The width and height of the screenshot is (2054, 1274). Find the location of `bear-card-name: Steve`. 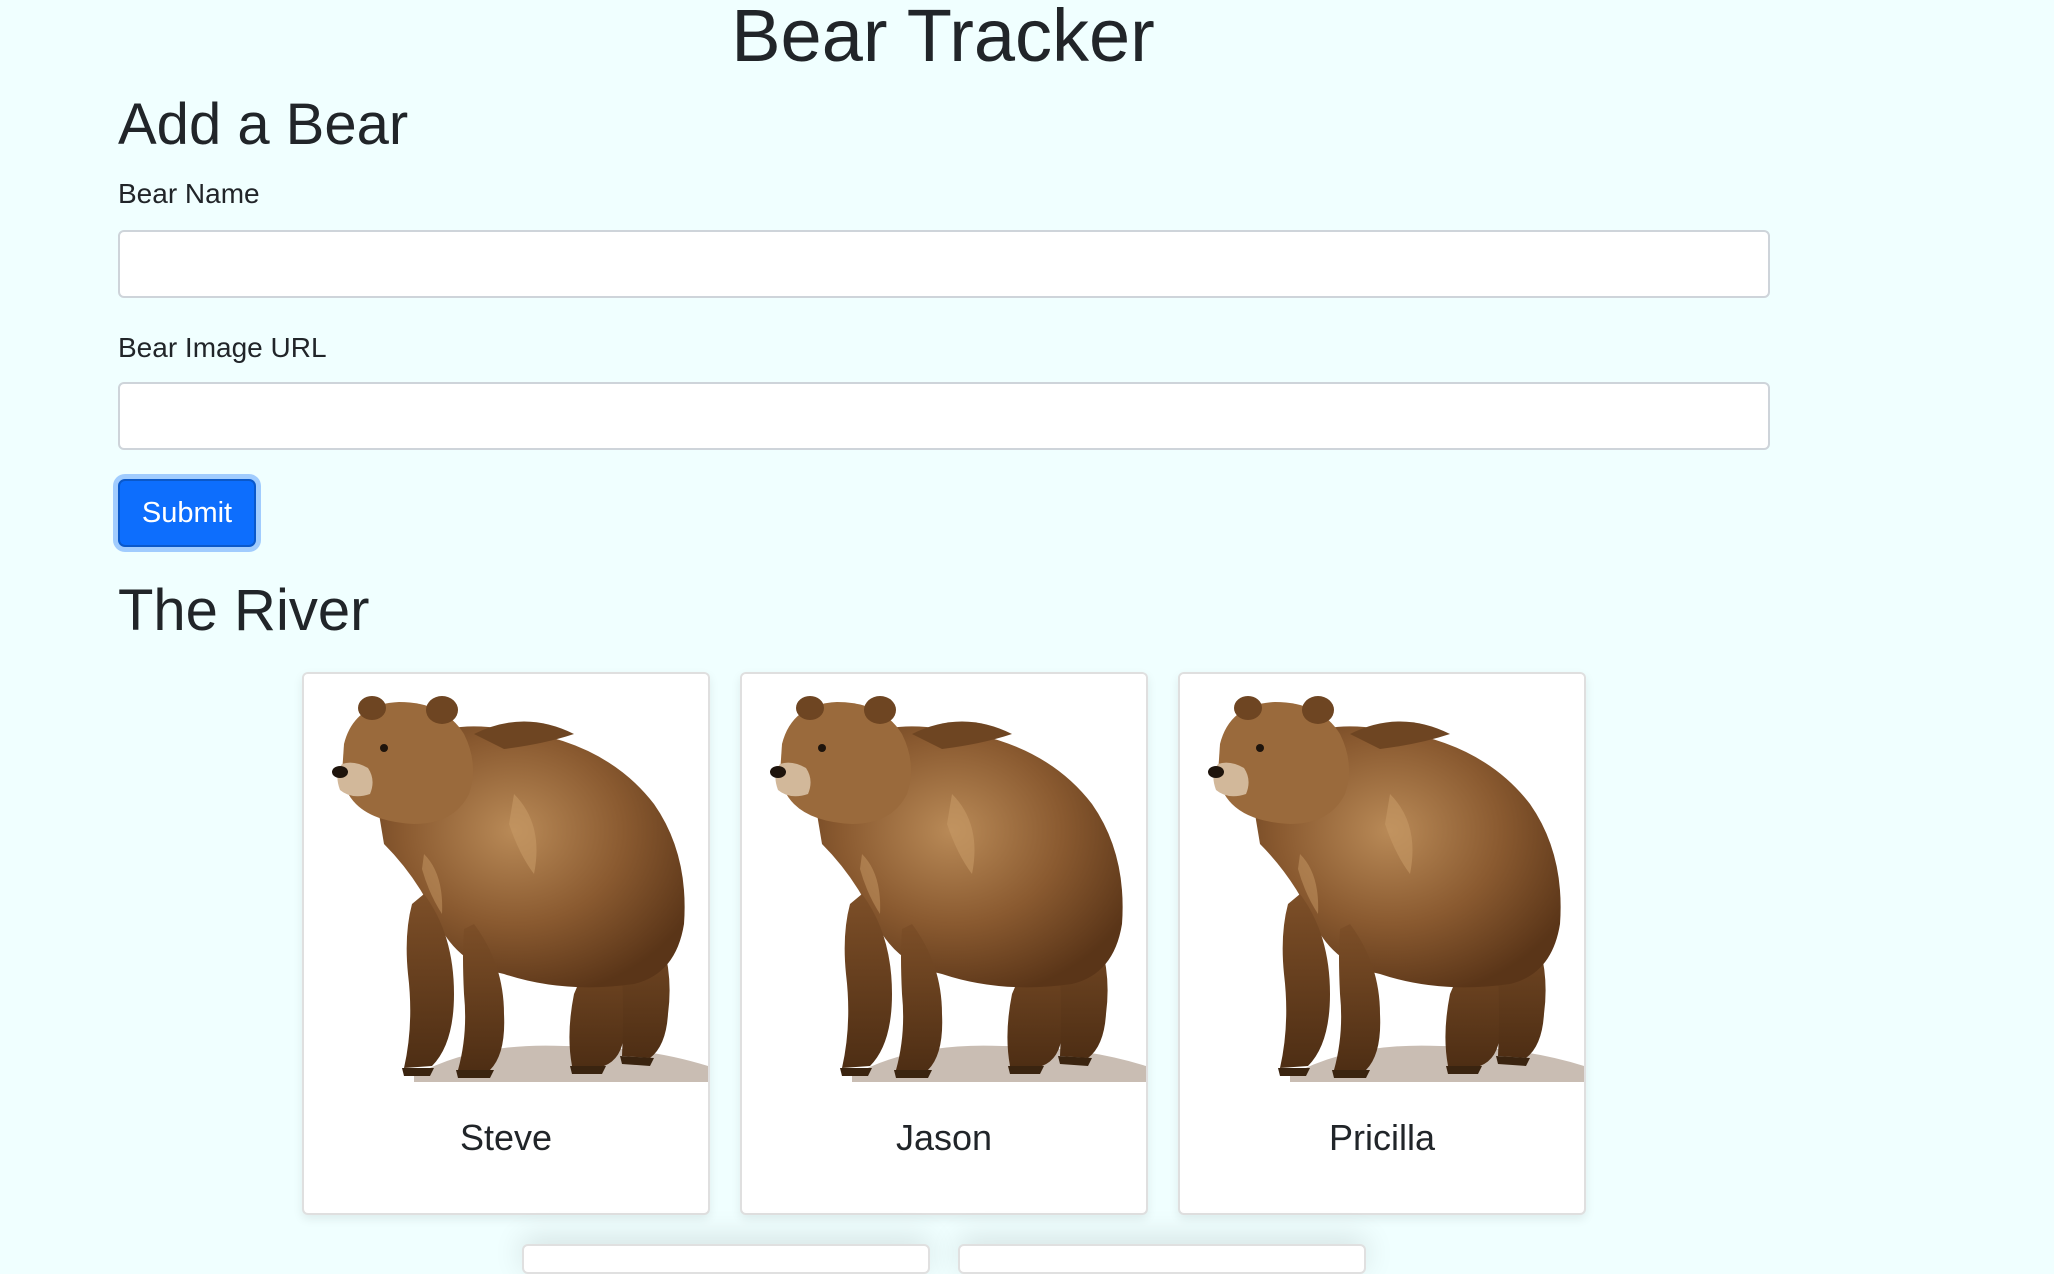

bear-card-name: Steve is located at coordinates (506, 1137).